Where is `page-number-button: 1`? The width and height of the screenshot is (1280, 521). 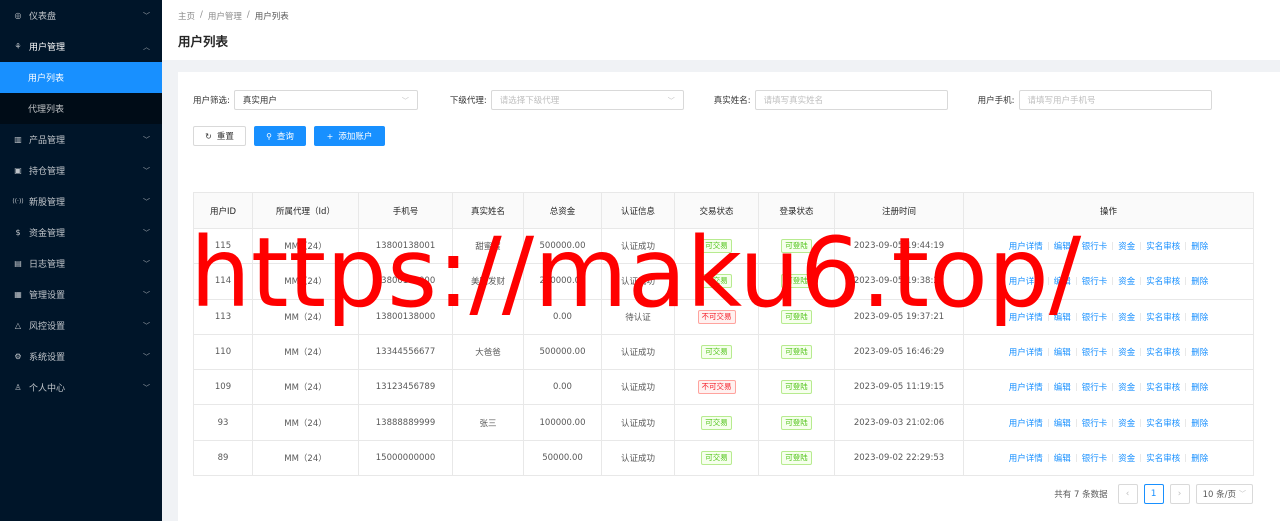
page-number-button: 1 is located at coordinates (1153, 494).